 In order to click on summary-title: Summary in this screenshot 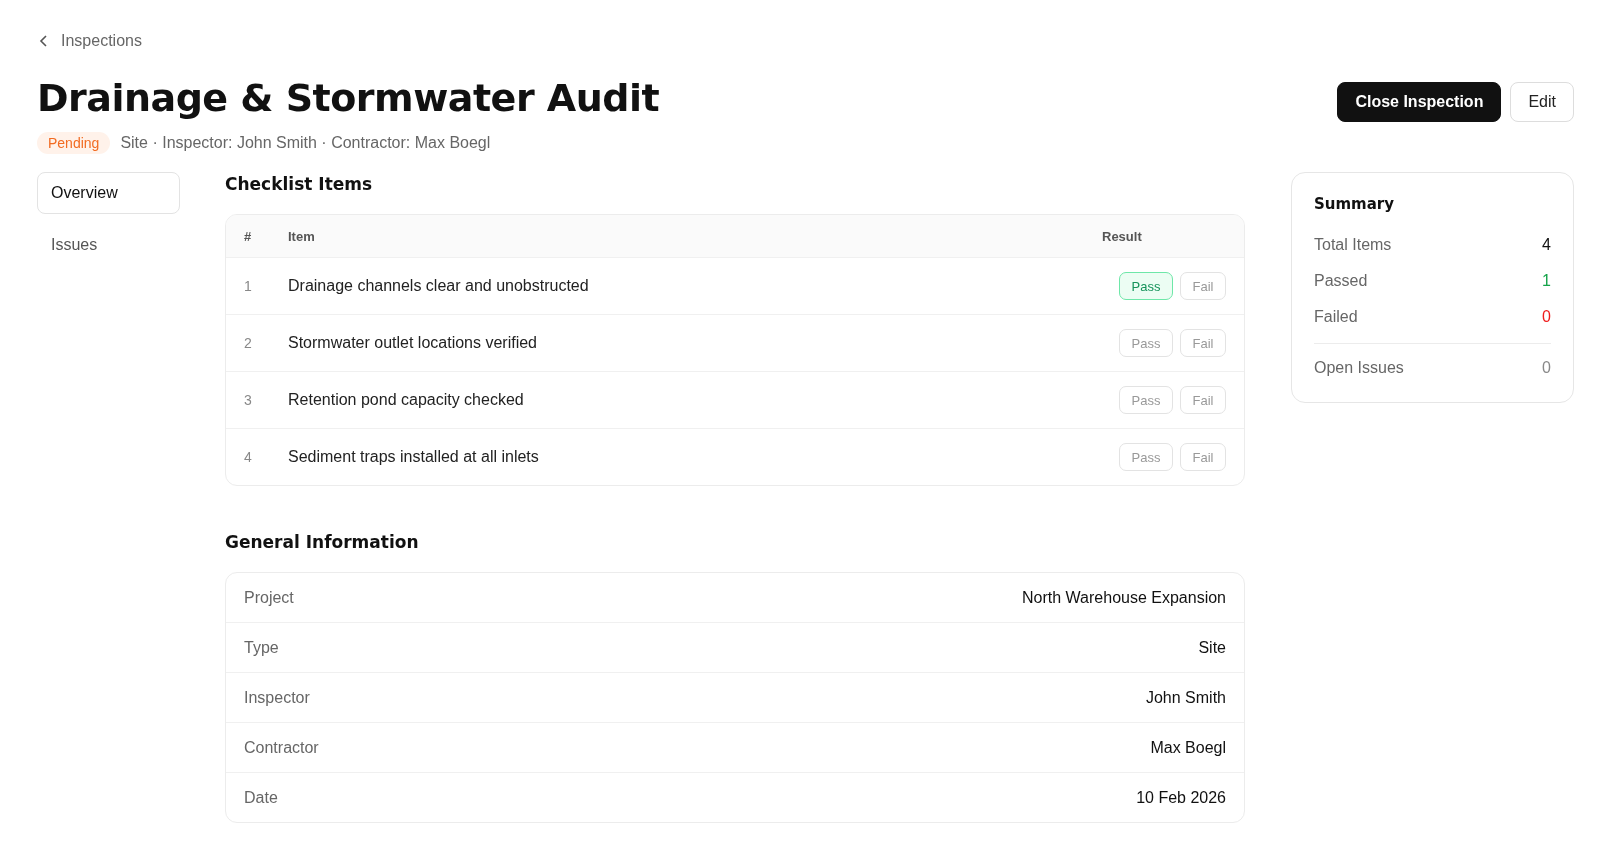, I will do `click(1355, 204)`.